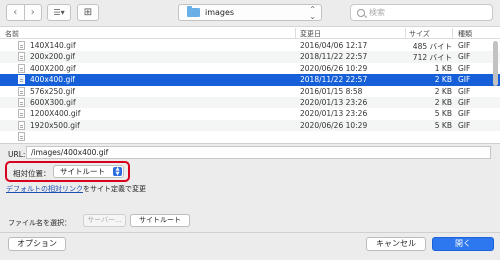 This screenshot has height=260, width=500. I want to click on column-kind: 種類, so click(465, 34).